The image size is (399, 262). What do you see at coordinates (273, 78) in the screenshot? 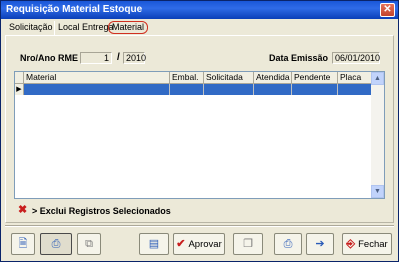
I see `col-atendida: Atendida` at bounding box center [273, 78].